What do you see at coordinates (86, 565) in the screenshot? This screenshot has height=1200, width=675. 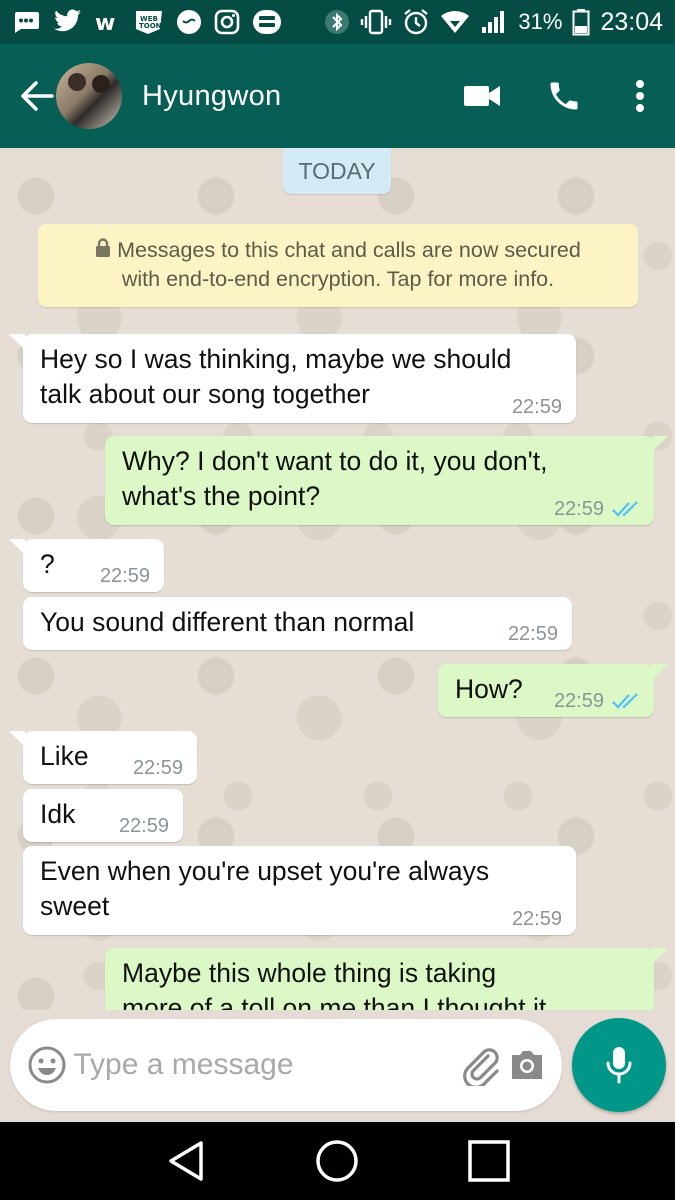 I see `incoming-message: ? 22:59` at bounding box center [86, 565].